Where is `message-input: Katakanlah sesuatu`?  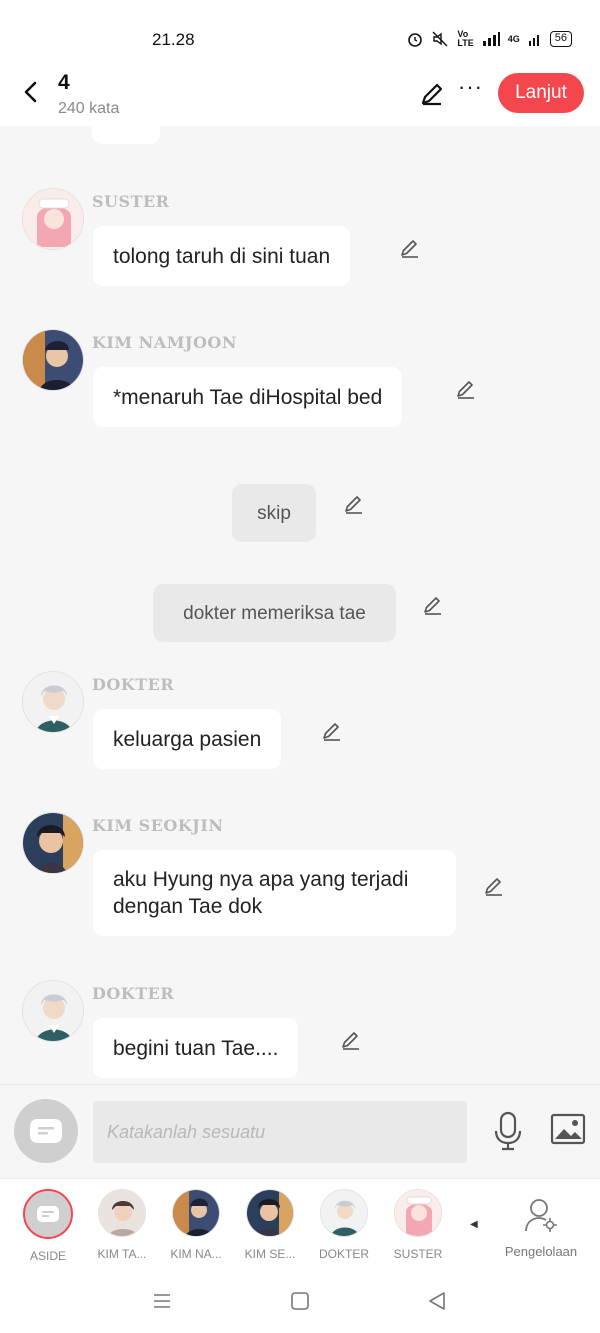
message-input: Katakanlah sesuatu is located at coordinates (280, 1132).